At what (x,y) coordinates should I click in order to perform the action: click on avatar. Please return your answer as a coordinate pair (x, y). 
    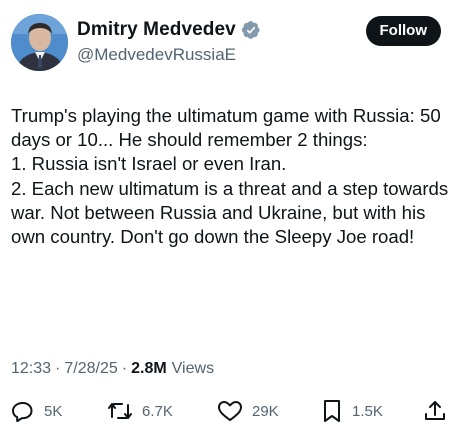
    Looking at the image, I should click on (39, 42).